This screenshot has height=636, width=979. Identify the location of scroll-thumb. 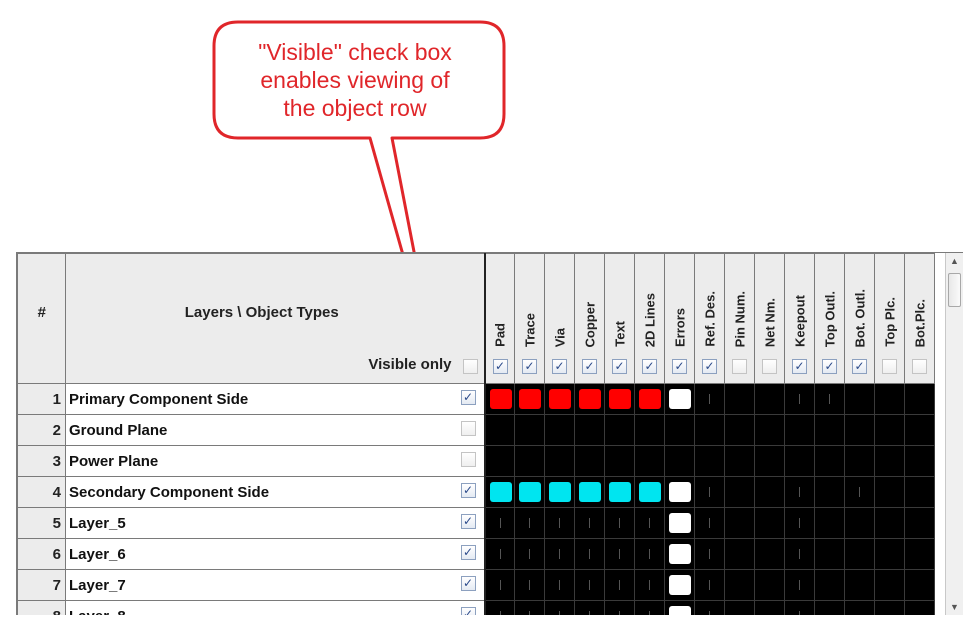
(954, 290).